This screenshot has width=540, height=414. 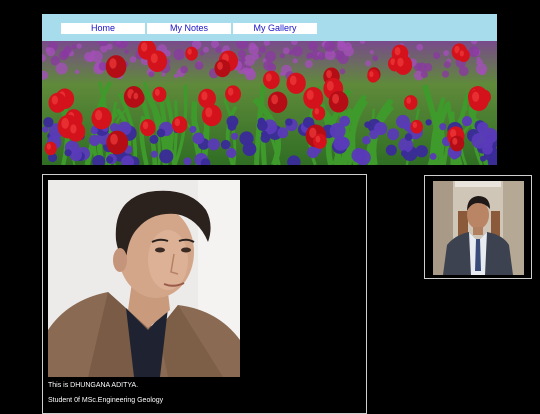 I want to click on top-nav-bar: Home My Notes My Gallery, so click(x=269, y=27).